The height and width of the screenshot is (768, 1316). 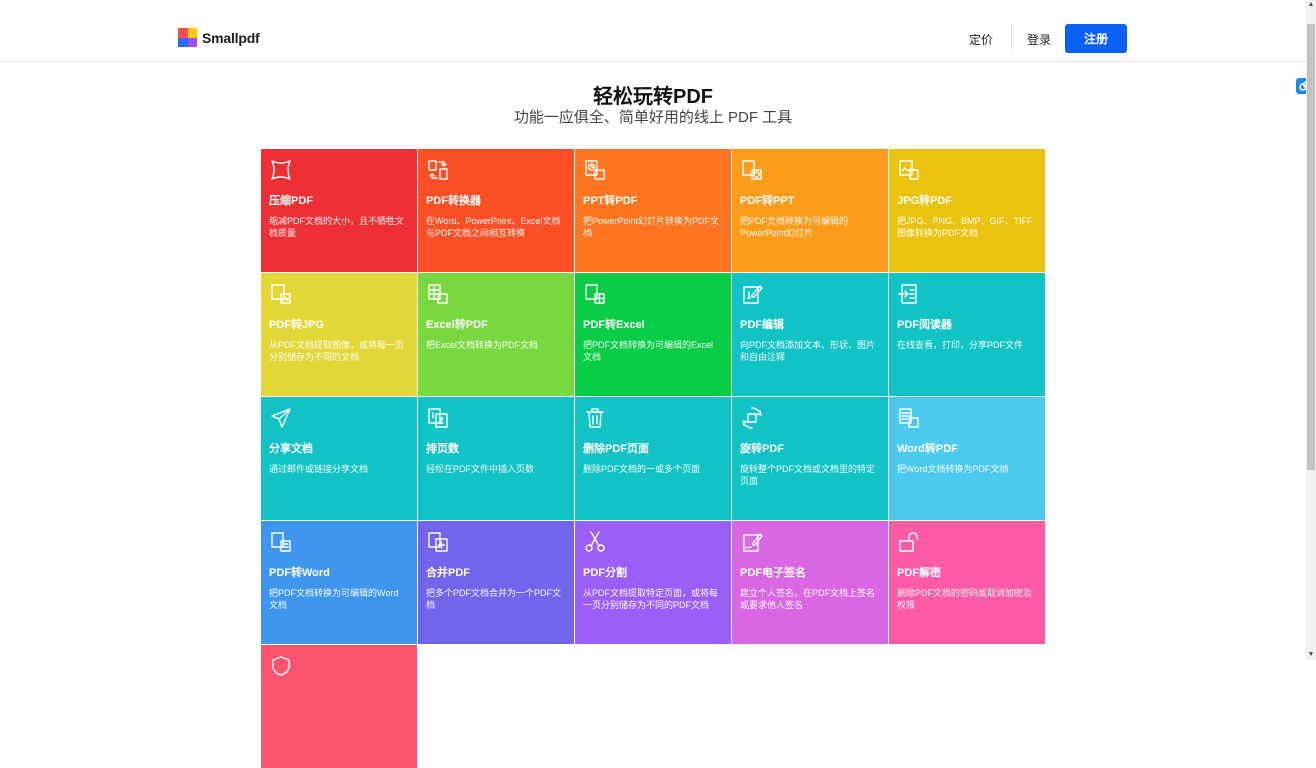 What do you see at coordinates (494, 599) in the screenshot?
I see `tool-description: 把多个PDF文档合并为一个PDF文档` at bounding box center [494, 599].